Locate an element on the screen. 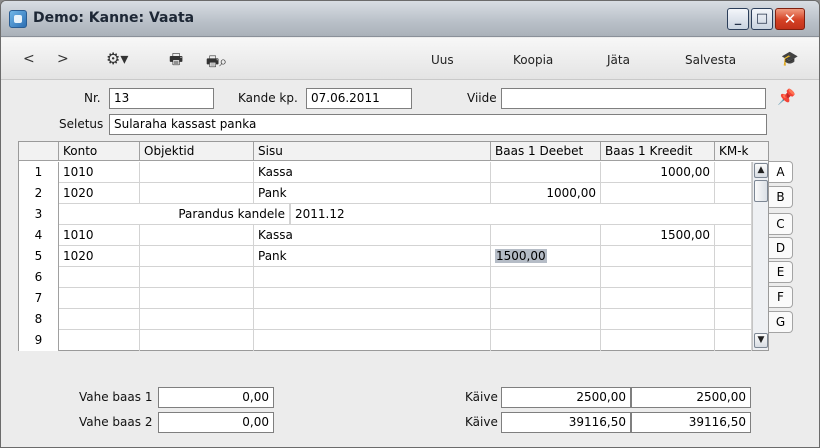 The image size is (820, 448). table-row: 5 1020 Pank 1500,00 is located at coordinates (385, 256).